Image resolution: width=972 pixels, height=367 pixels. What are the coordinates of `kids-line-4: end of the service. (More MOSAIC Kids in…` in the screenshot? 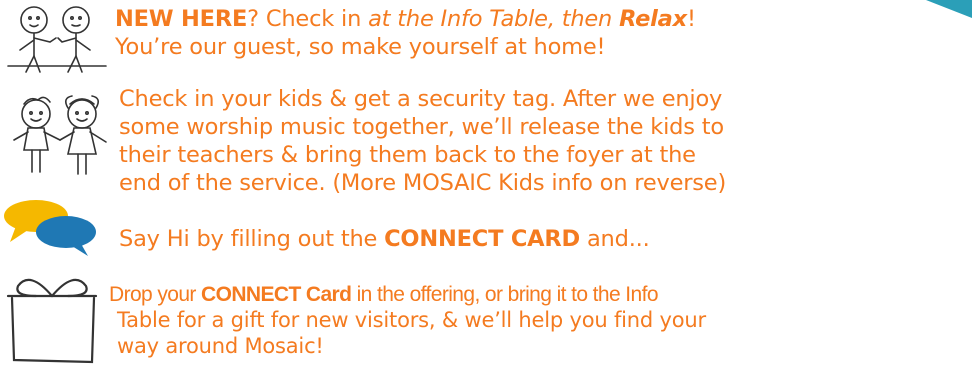 It's located at (423, 183).